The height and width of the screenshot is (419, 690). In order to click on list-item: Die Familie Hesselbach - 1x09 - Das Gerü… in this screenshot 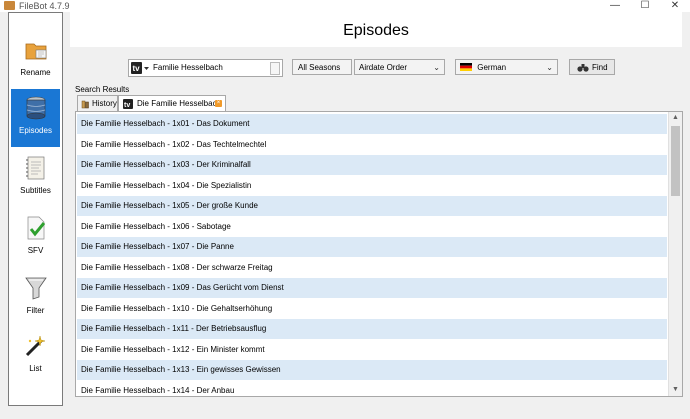, I will do `click(372, 288)`.